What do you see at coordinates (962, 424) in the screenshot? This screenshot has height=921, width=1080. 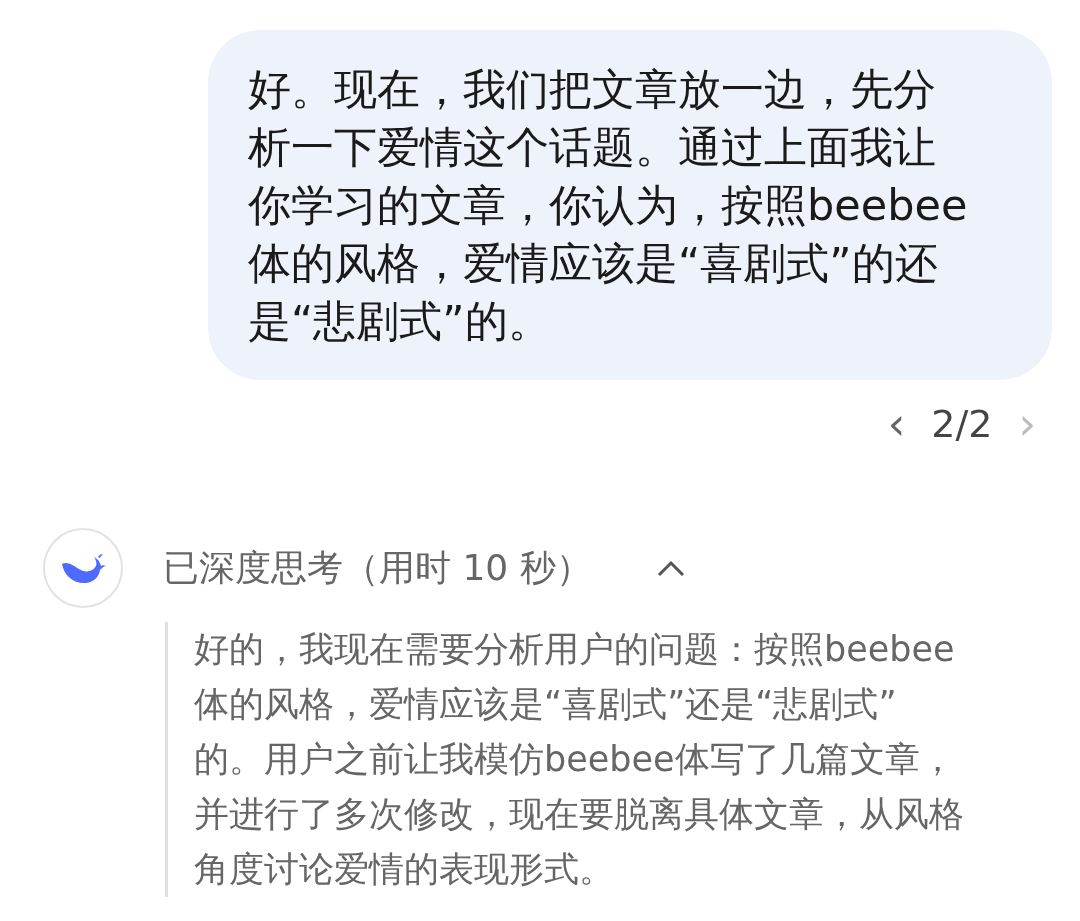 I see `page-indicator: 2/2` at bounding box center [962, 424].